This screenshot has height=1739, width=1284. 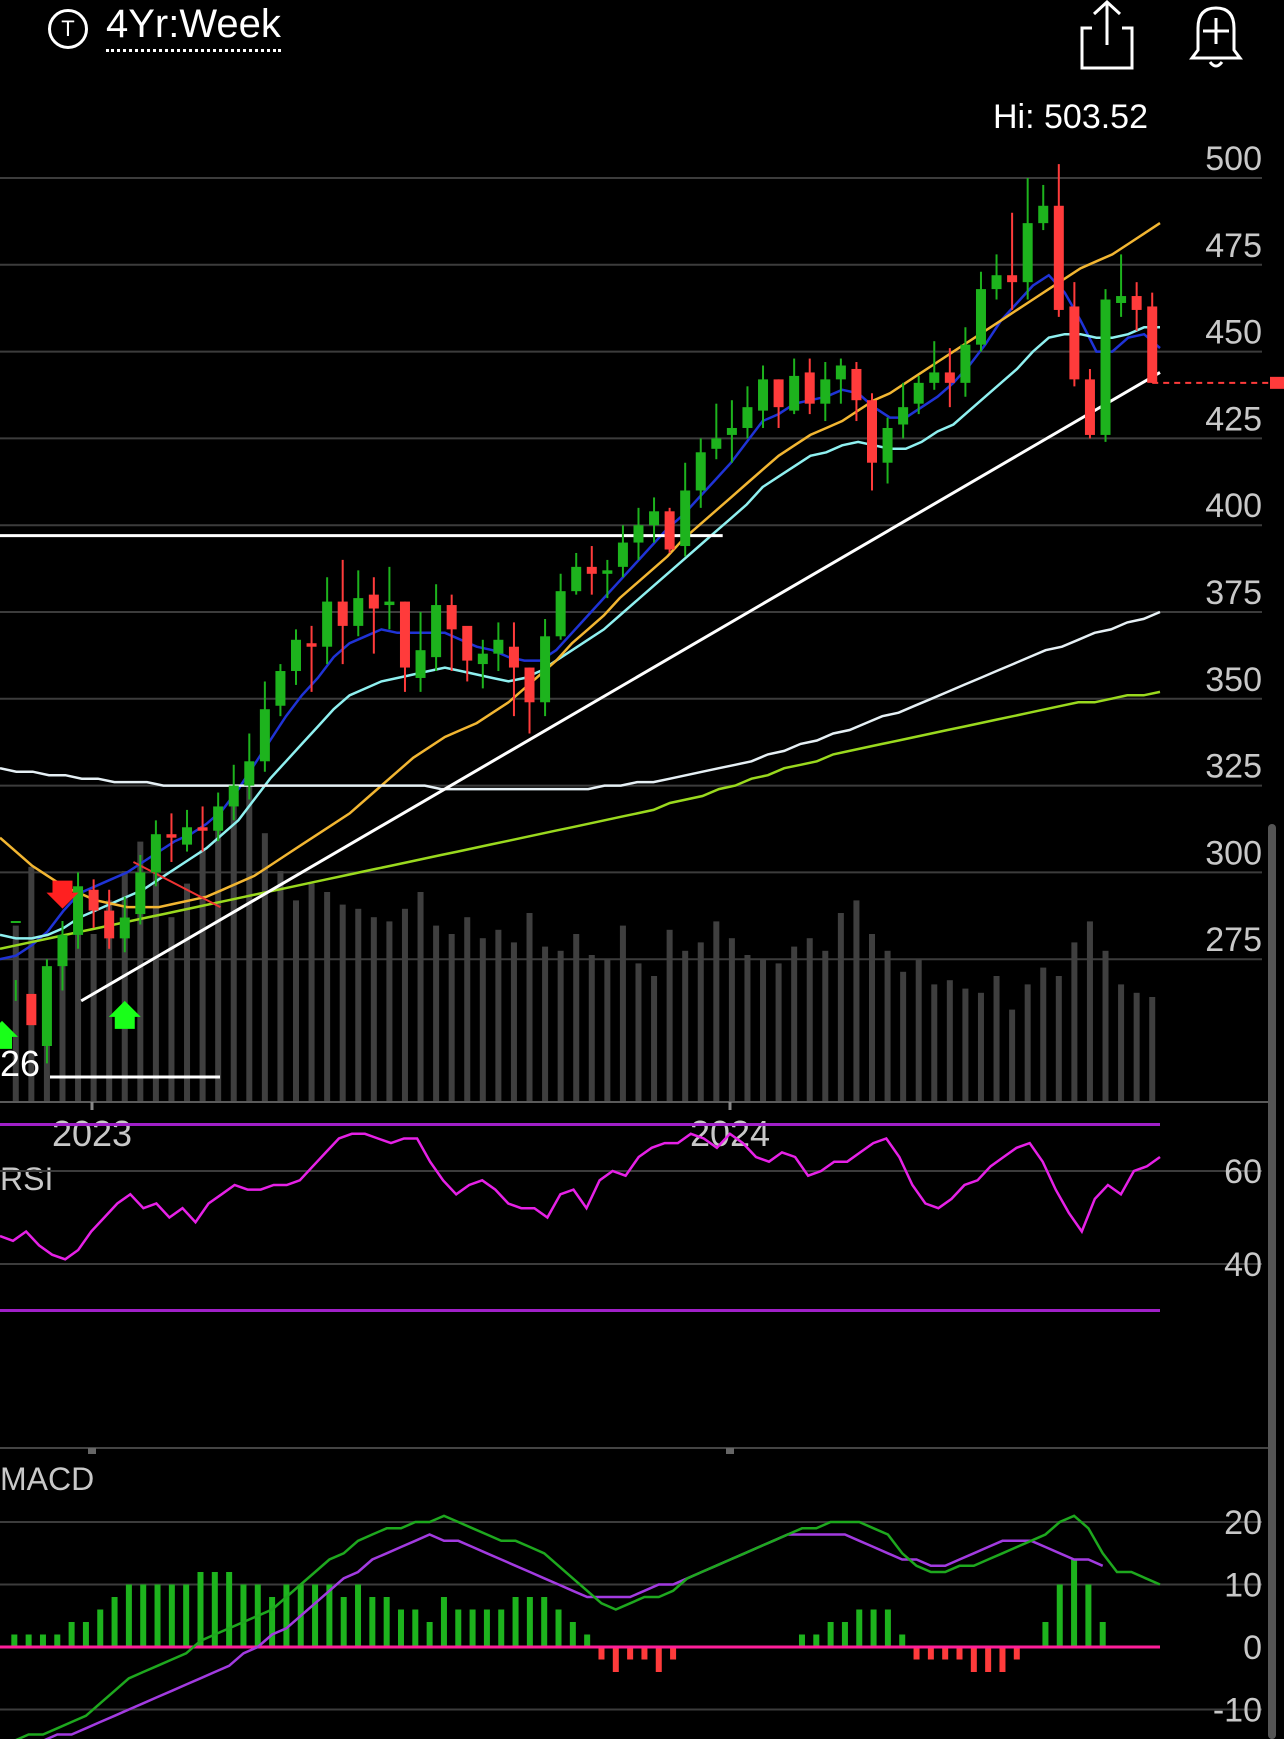 I want to click on price-tick-label: 300, so click(x=1233, y=853).